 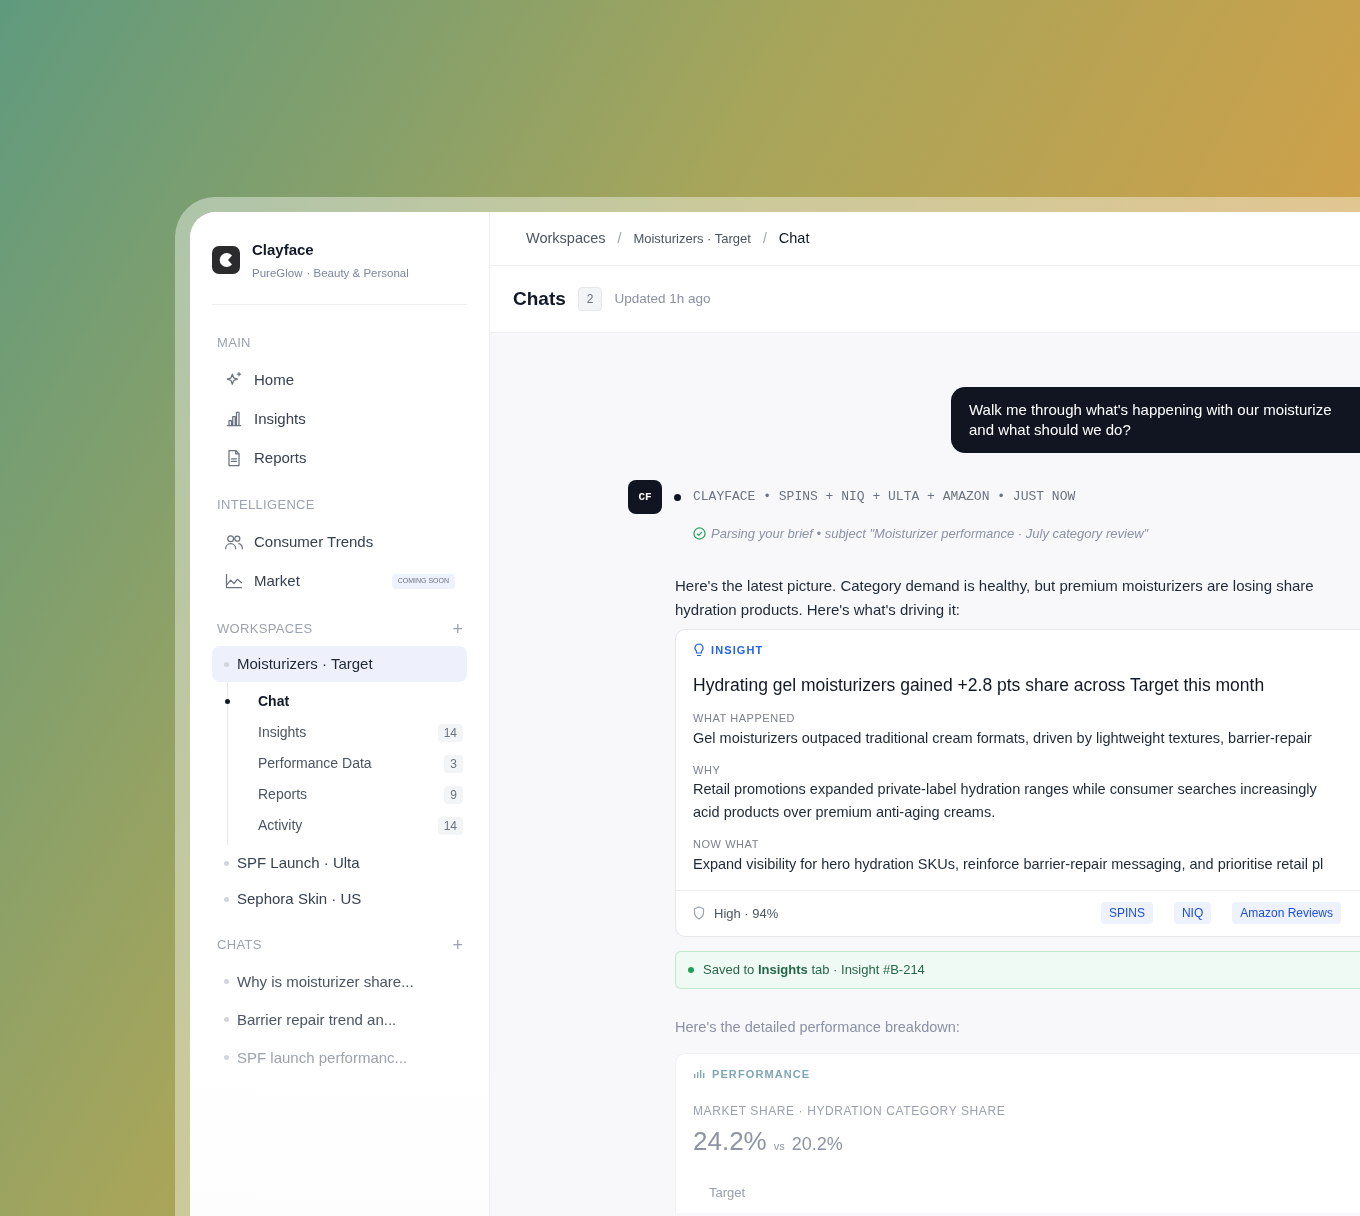 What do you see at coordinates (761, 1074) in the screenshot?
I see `card-label: PERFORMANCE` at bounding box center [761, 1074].